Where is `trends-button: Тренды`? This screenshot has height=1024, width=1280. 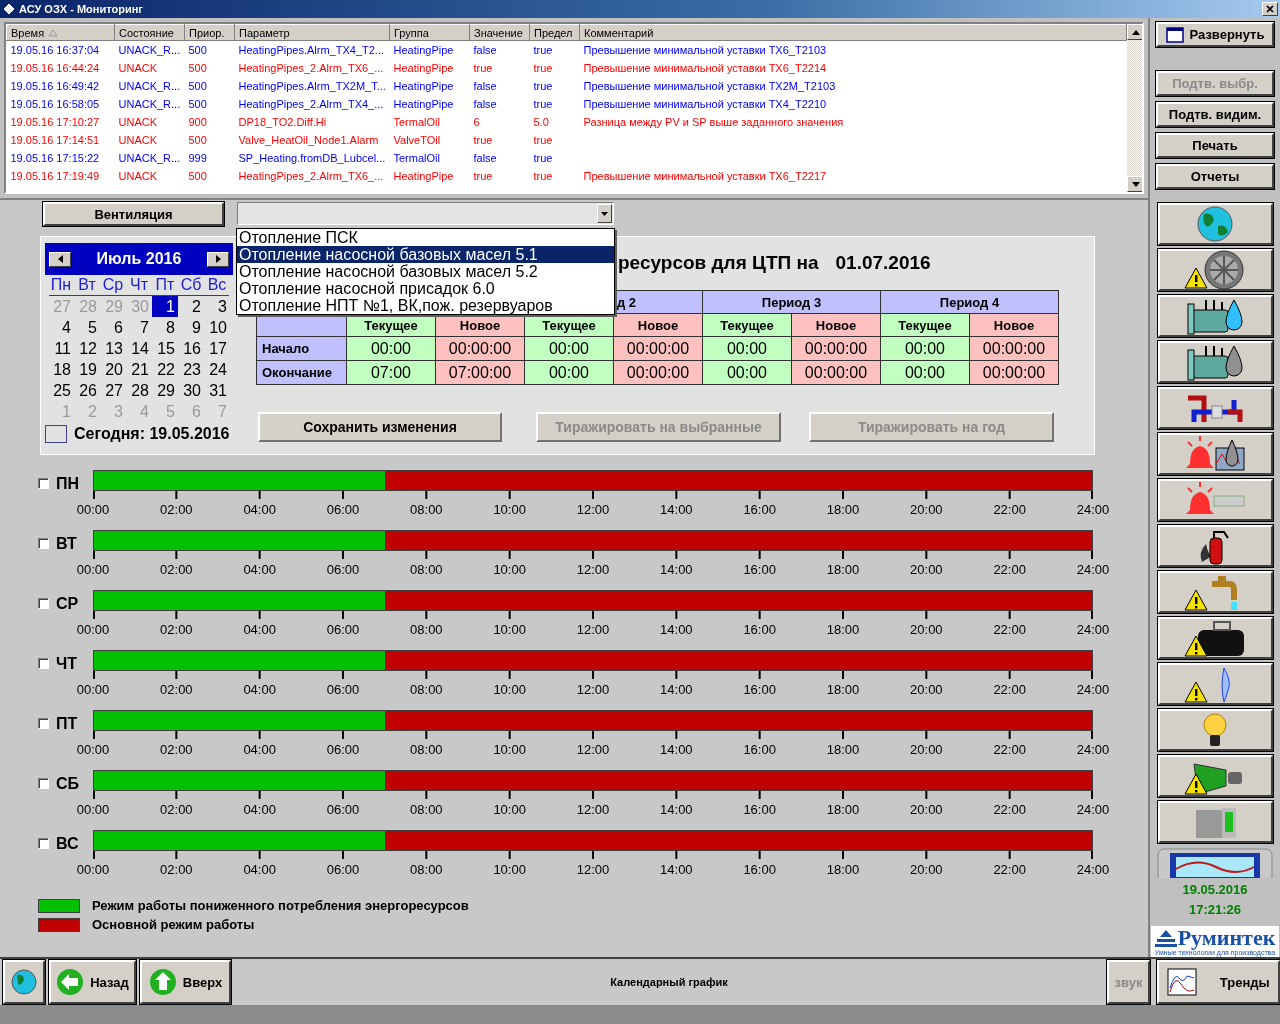
trends-button: Тренды is located at coordinates (1218, 982).